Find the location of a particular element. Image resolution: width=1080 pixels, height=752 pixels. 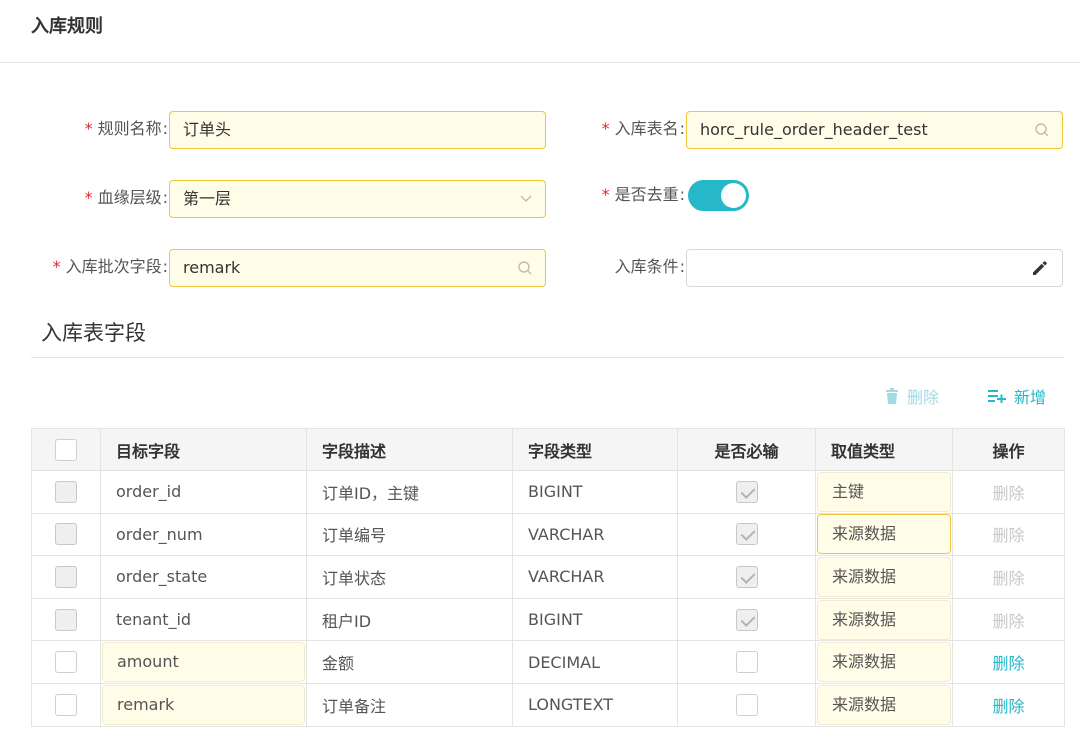

fields-section-title: 入库表字段 is located at coordinates (93, 333).